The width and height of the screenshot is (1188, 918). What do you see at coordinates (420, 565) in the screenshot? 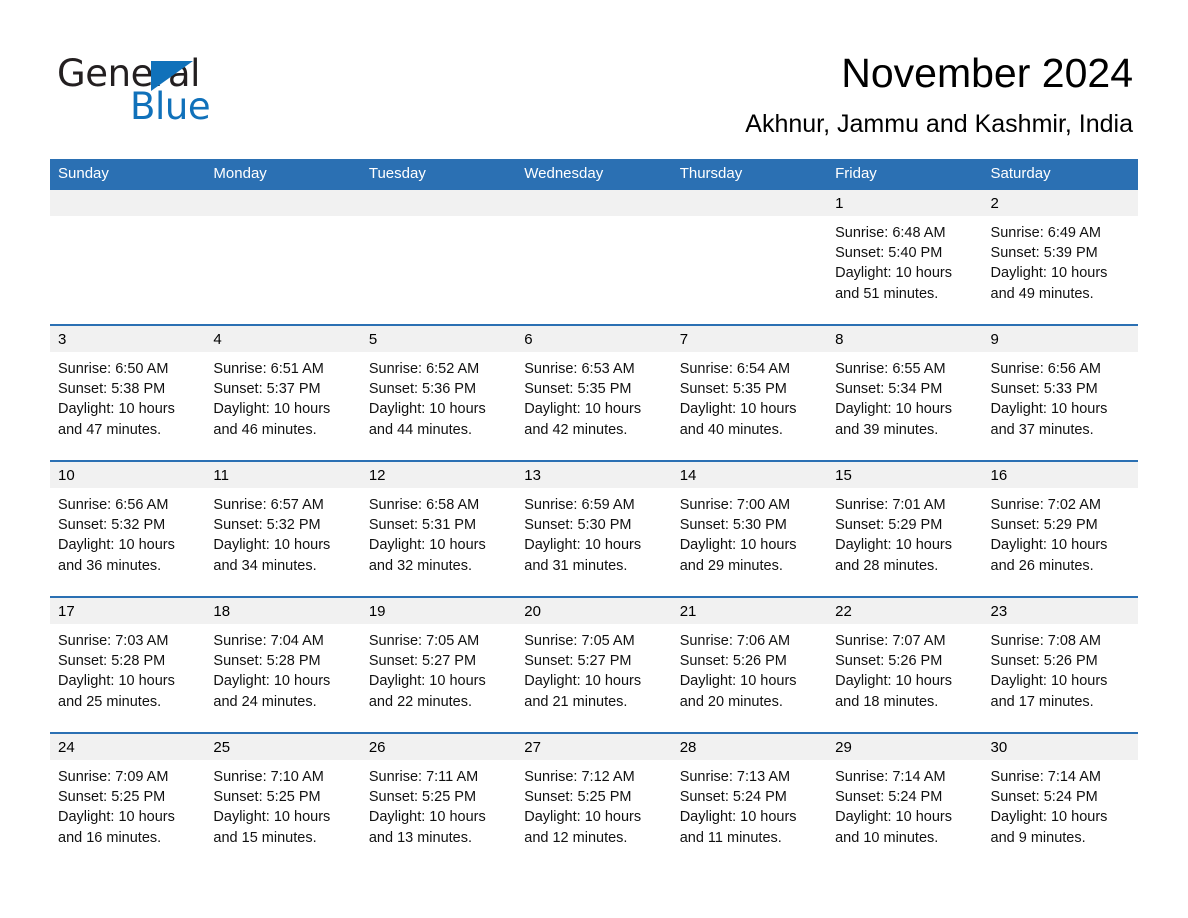
I see `daylight-text-line2: and 32 minutes.` at bounding box center [420, 565].